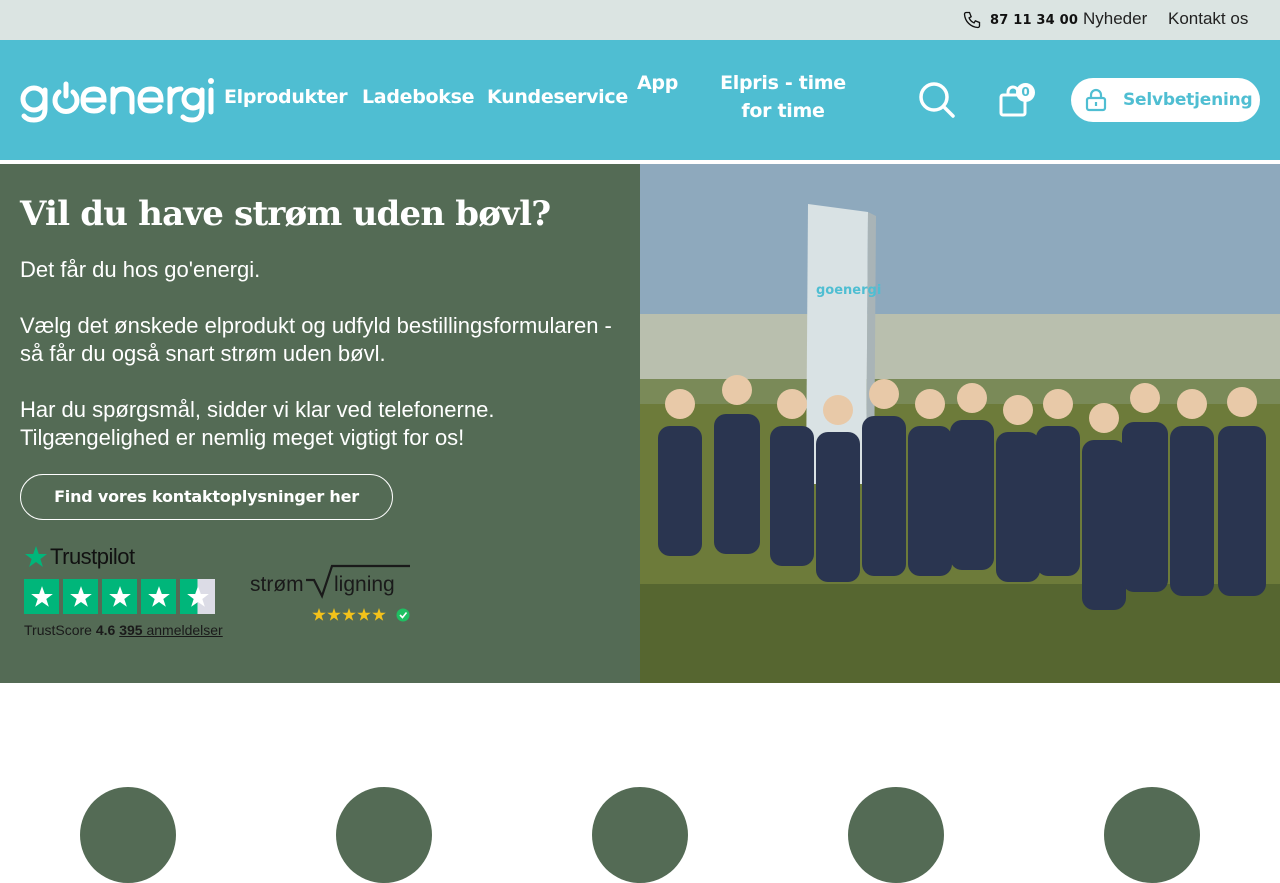 This screenshot has height=883, width=1280. What do you see at coordinates (285, 214) in the screenshot?
I see `hero-title: Vil du have strøm uden bøvl?` at bounding box center [285, 214].